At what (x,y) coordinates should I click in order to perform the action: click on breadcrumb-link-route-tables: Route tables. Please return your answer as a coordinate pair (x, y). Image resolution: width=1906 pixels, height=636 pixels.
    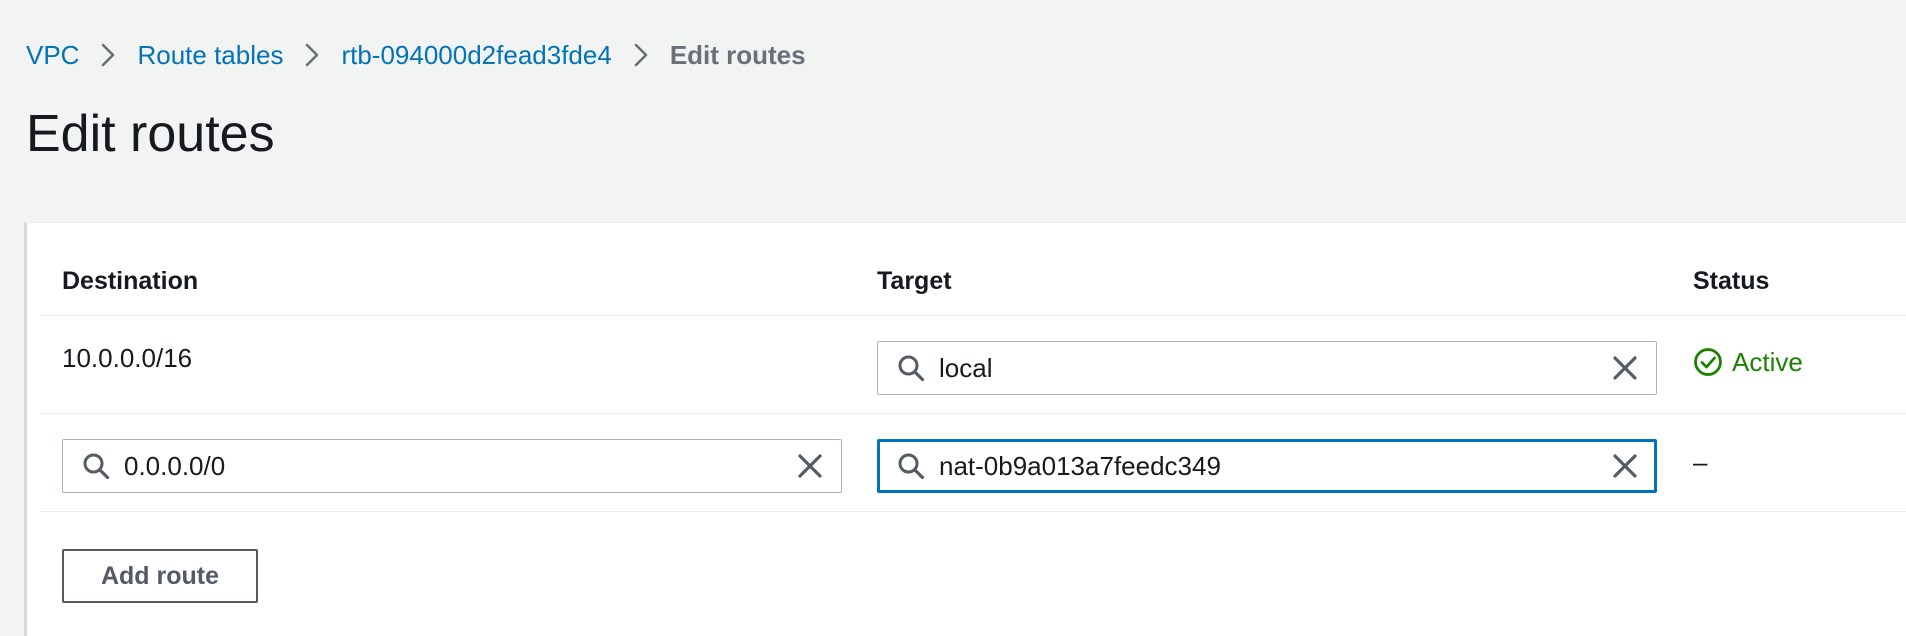
    Looking at the image, I should click on (210, 55).